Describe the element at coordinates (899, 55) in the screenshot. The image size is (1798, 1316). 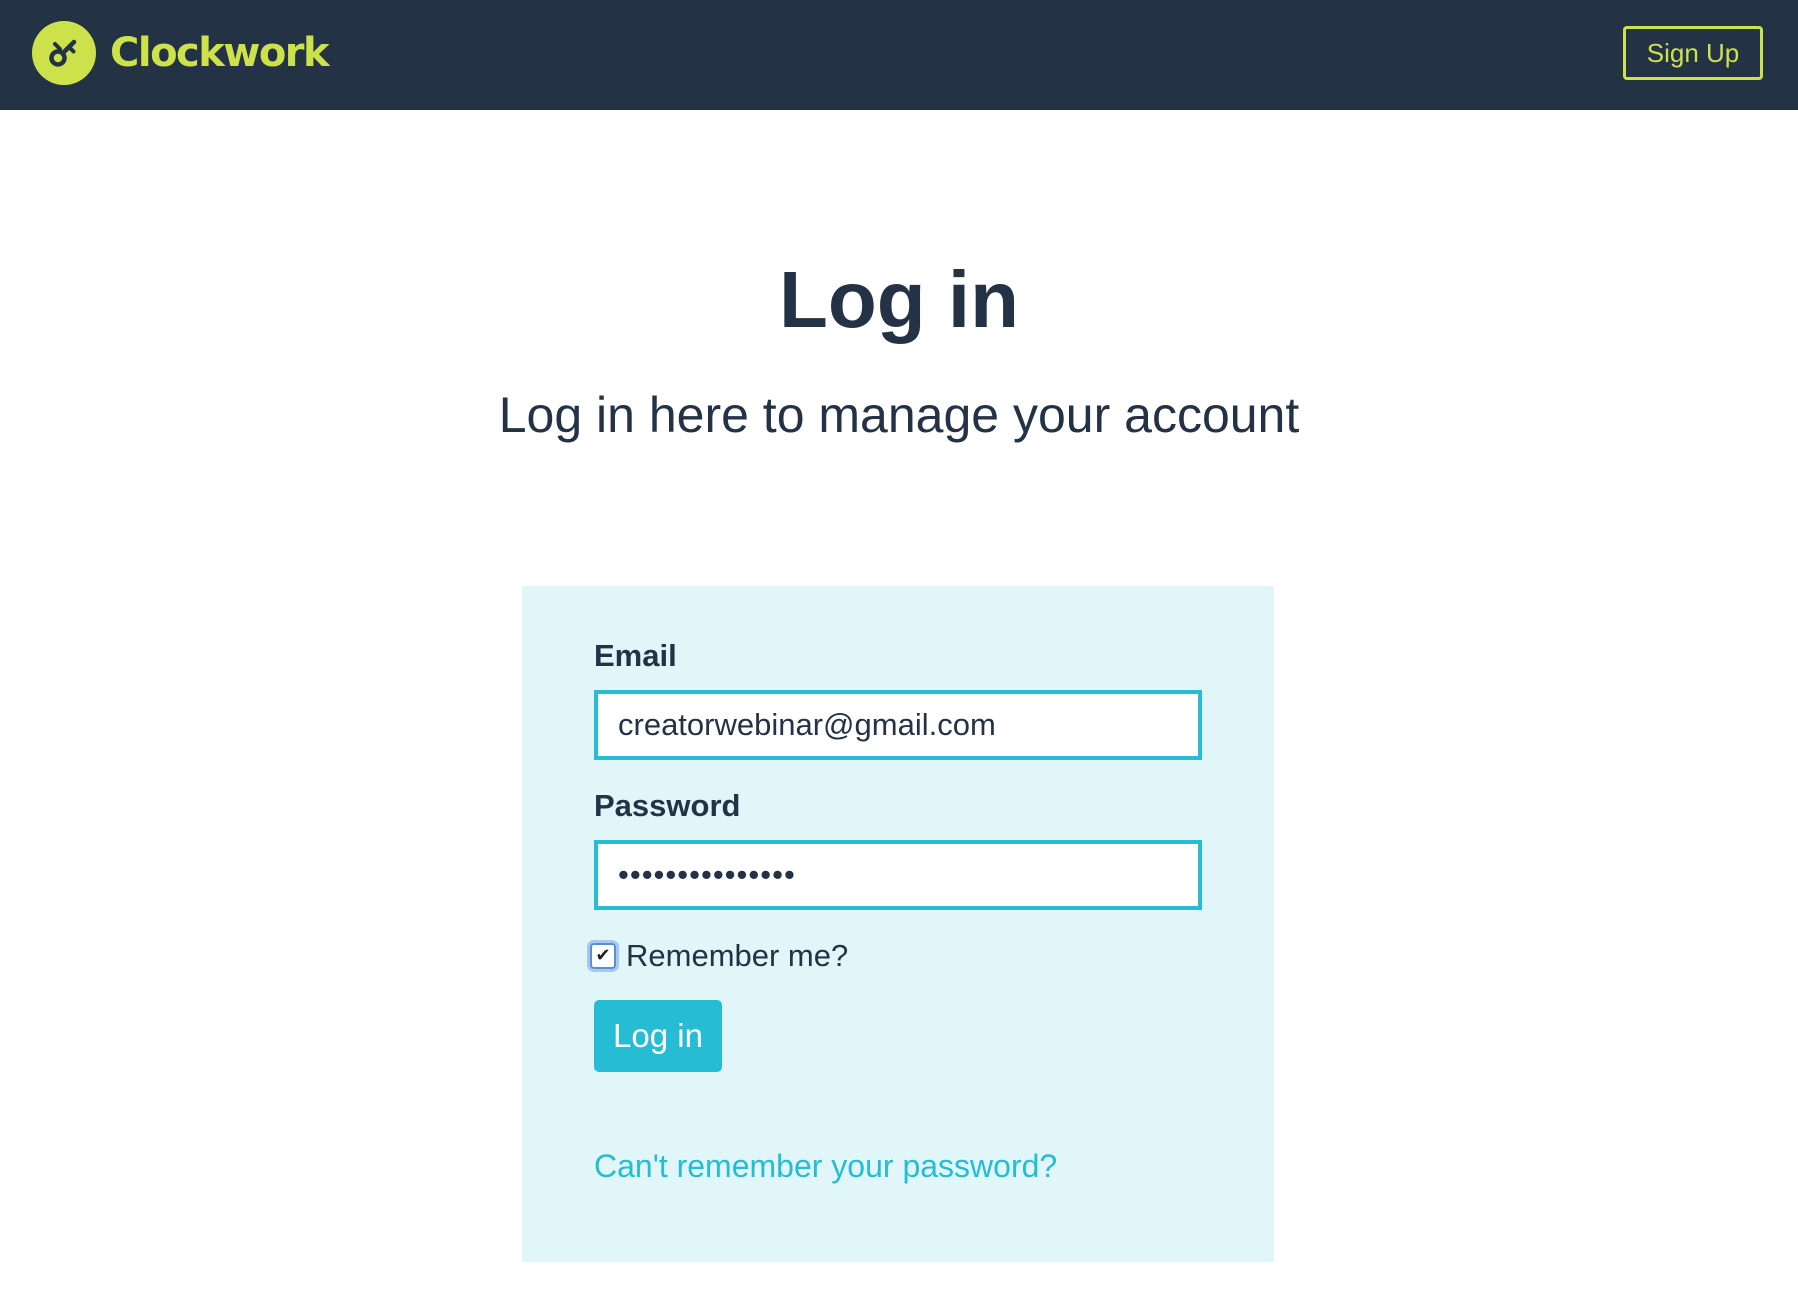
I see `top-navbar: Clockwork Sign Up` at that location.